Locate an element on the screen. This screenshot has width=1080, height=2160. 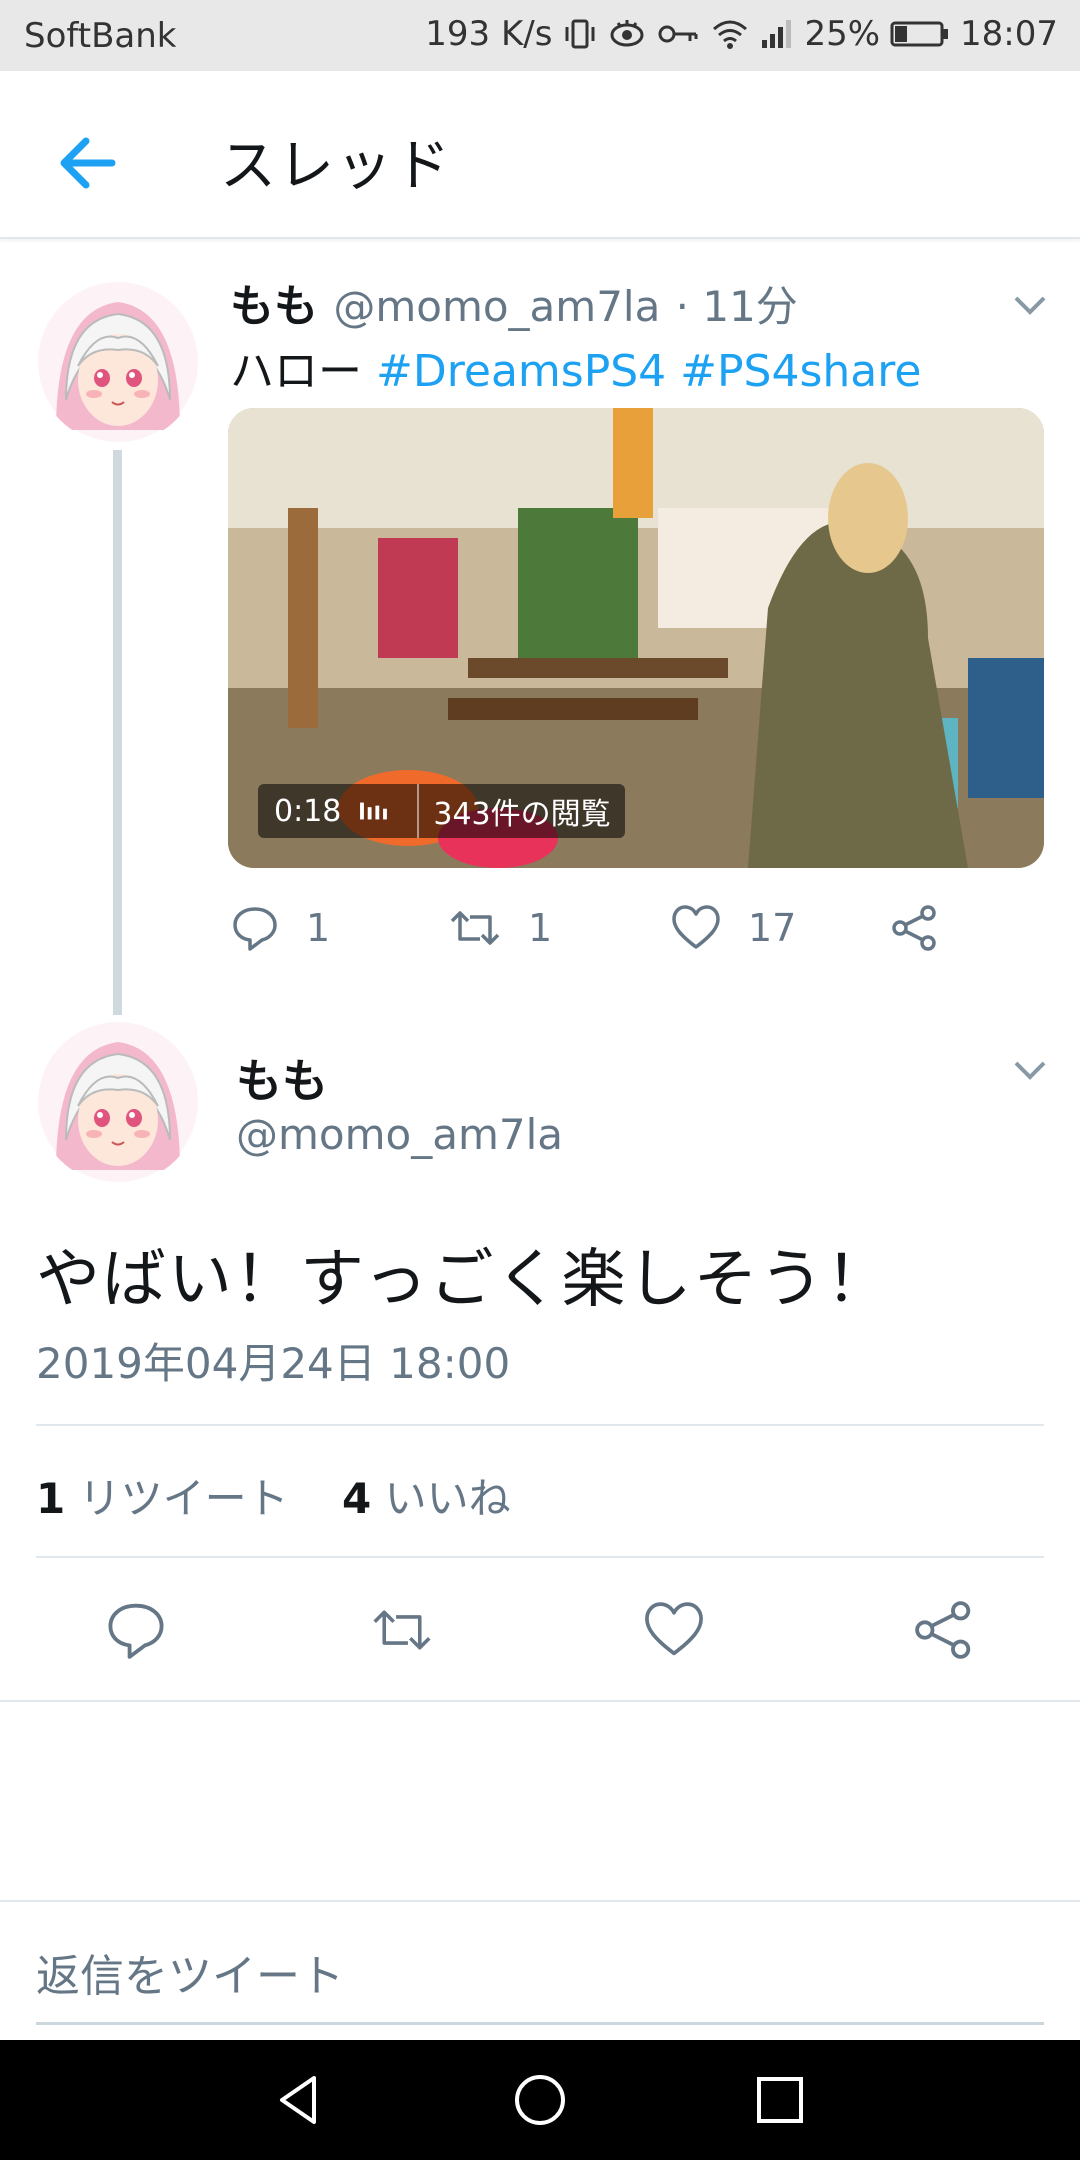
audio-bars-icon is located at coordinates (374, 811).